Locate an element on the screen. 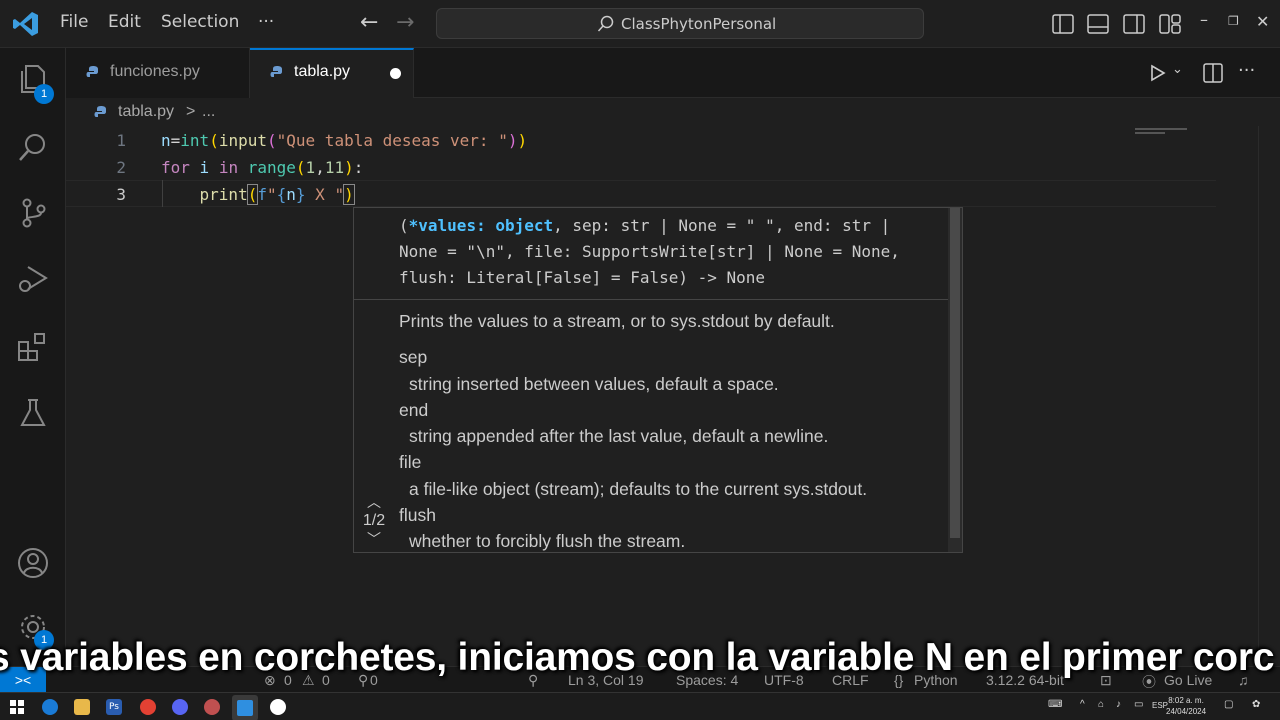 The image size is (1280, 720). customize-layout-icon is located at coordinates (1170, 24).